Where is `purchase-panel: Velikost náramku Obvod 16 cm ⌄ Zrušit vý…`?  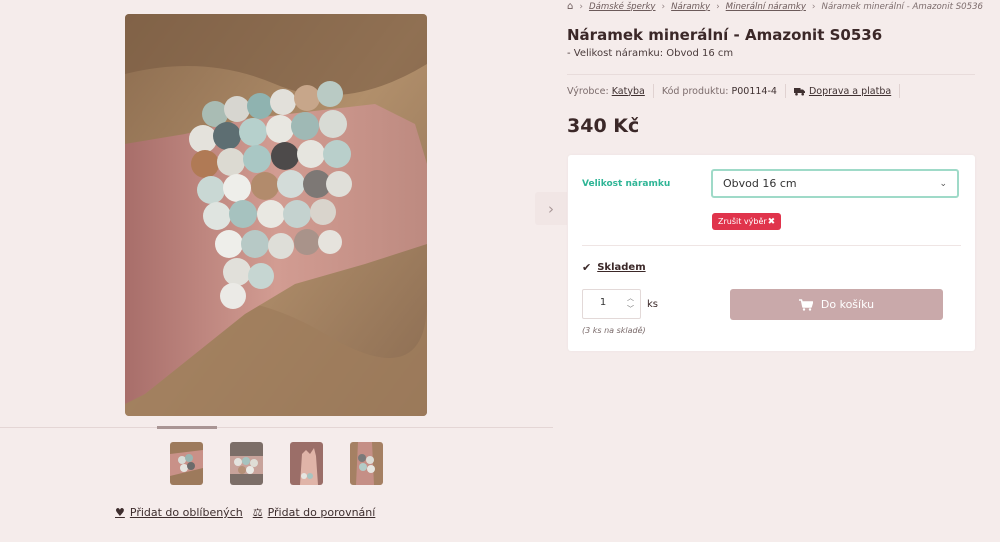
purchase-panel: Velikost náramku Obvod 16 cm ⌄ Zrušit vý… is located at coordinates (771, 253).